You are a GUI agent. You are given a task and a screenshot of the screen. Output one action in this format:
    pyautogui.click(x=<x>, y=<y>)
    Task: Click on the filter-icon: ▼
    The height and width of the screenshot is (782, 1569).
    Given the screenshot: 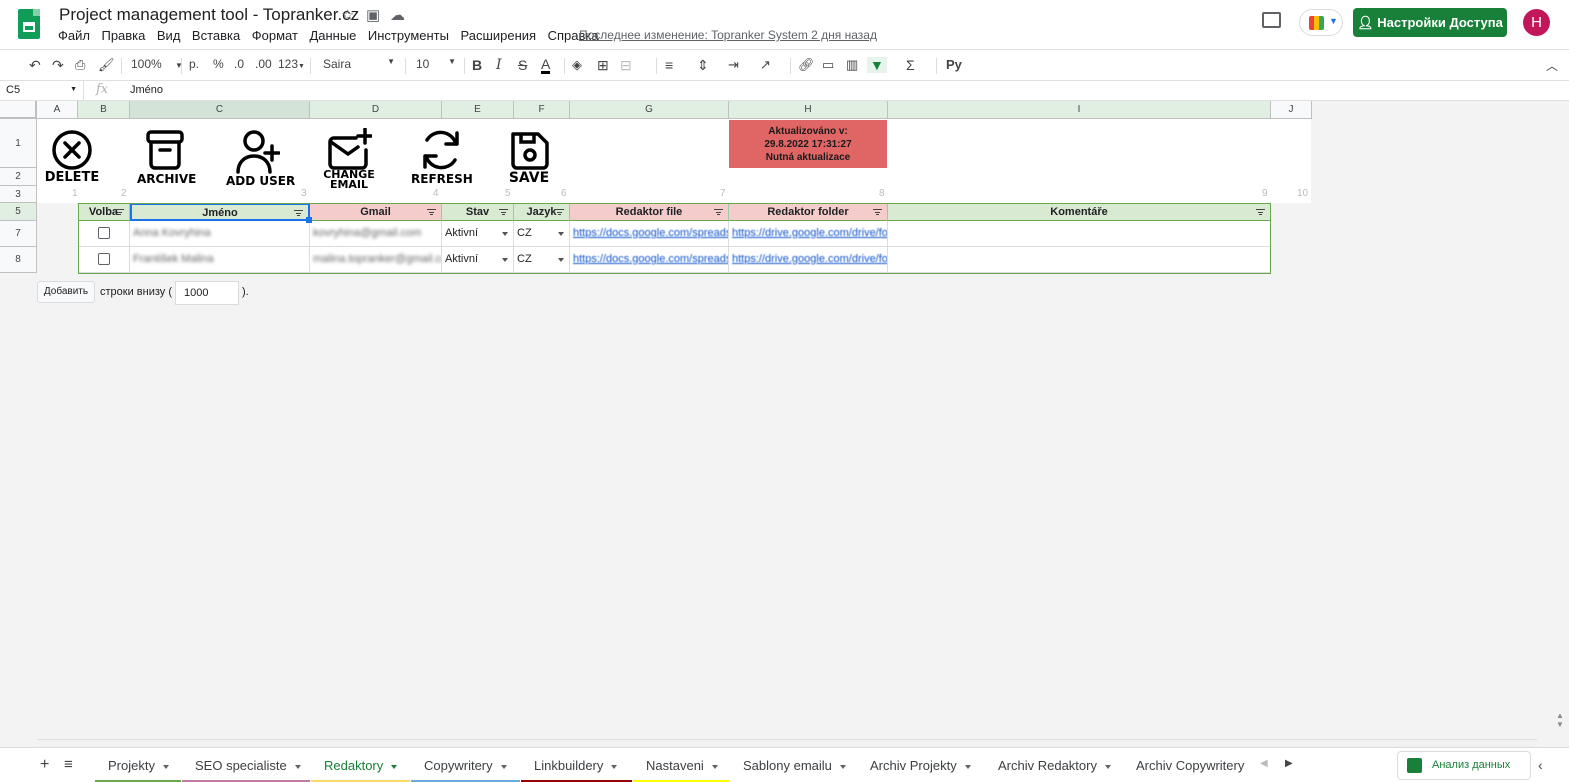 What is the action you would take?
    pyautogui.click(x=877, y=65)
    